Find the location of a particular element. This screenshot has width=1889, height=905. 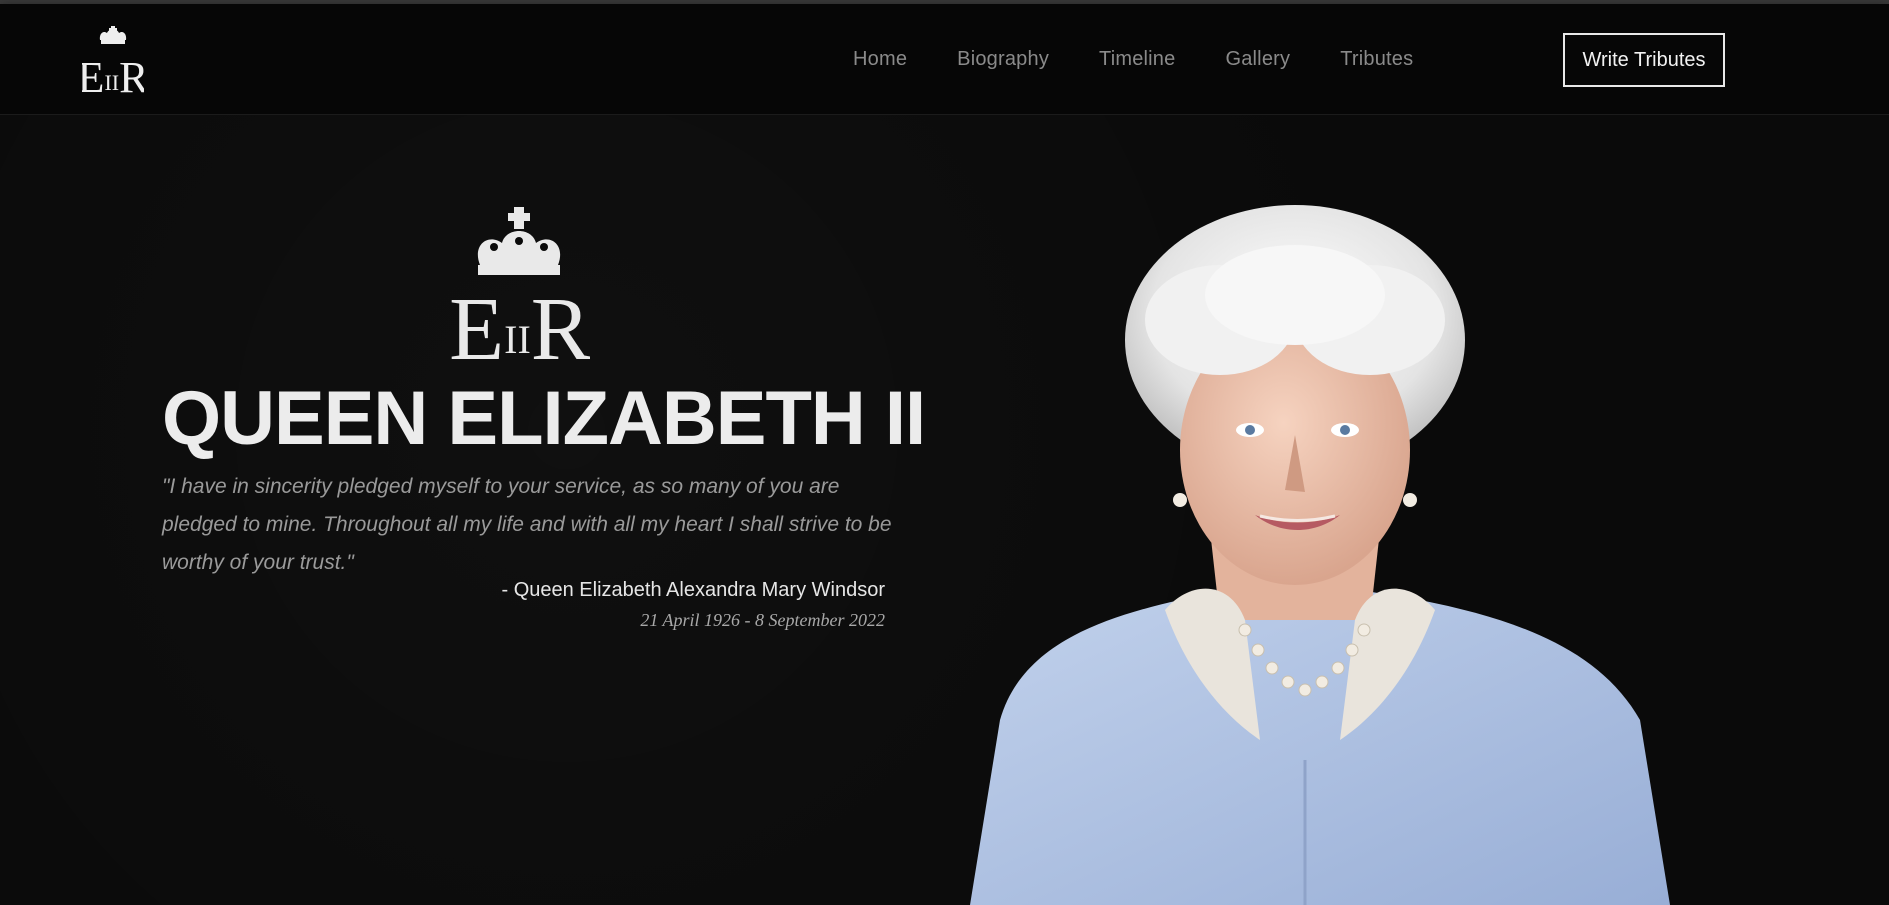

main-menu: Home Biography Timeline Gallery Tributes is located at coordinates (1133, 59).